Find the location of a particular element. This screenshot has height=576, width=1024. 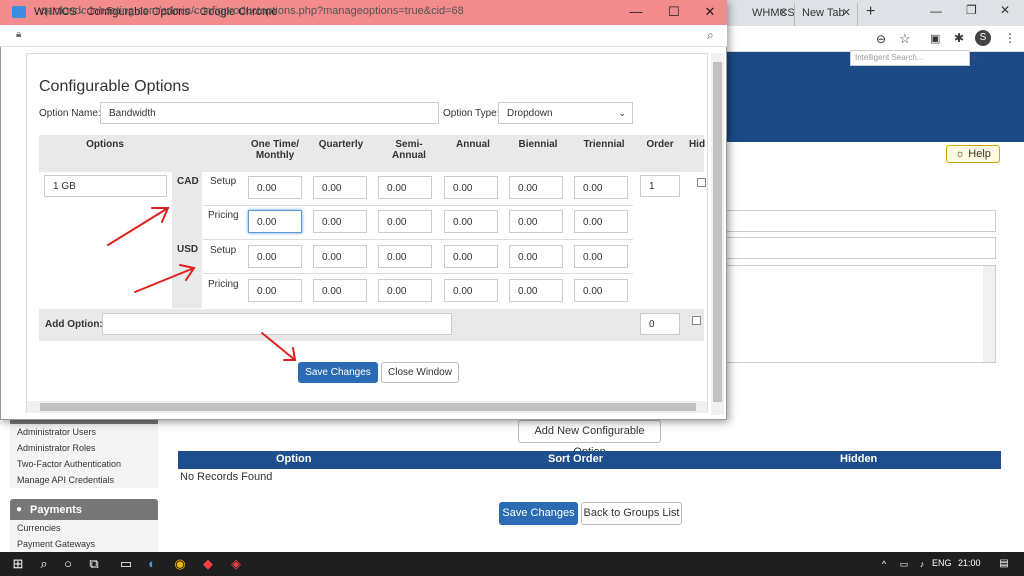

annotation-arrows is located at coordinates (202, 284).